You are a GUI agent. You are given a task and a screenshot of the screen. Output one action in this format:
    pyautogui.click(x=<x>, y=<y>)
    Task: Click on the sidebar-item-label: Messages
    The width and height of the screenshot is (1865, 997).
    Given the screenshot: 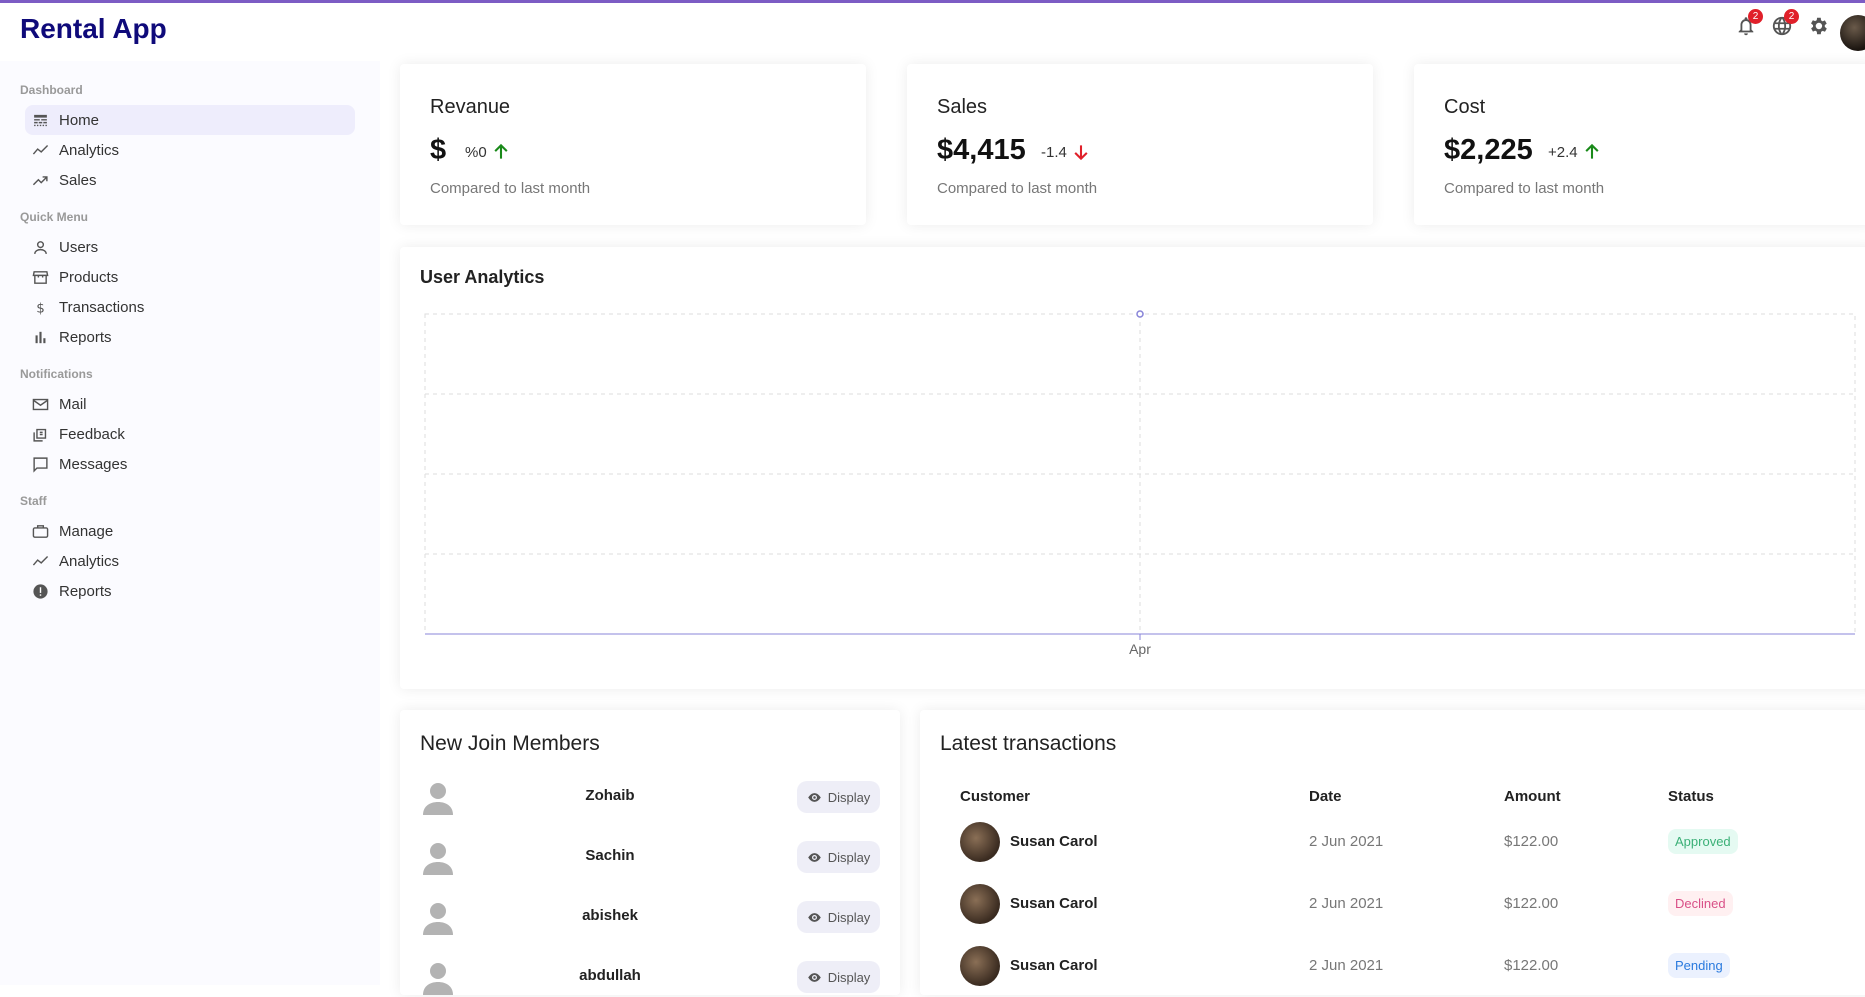 What is the action you would take?
    pyautogui.click(x=93, y=464)
    